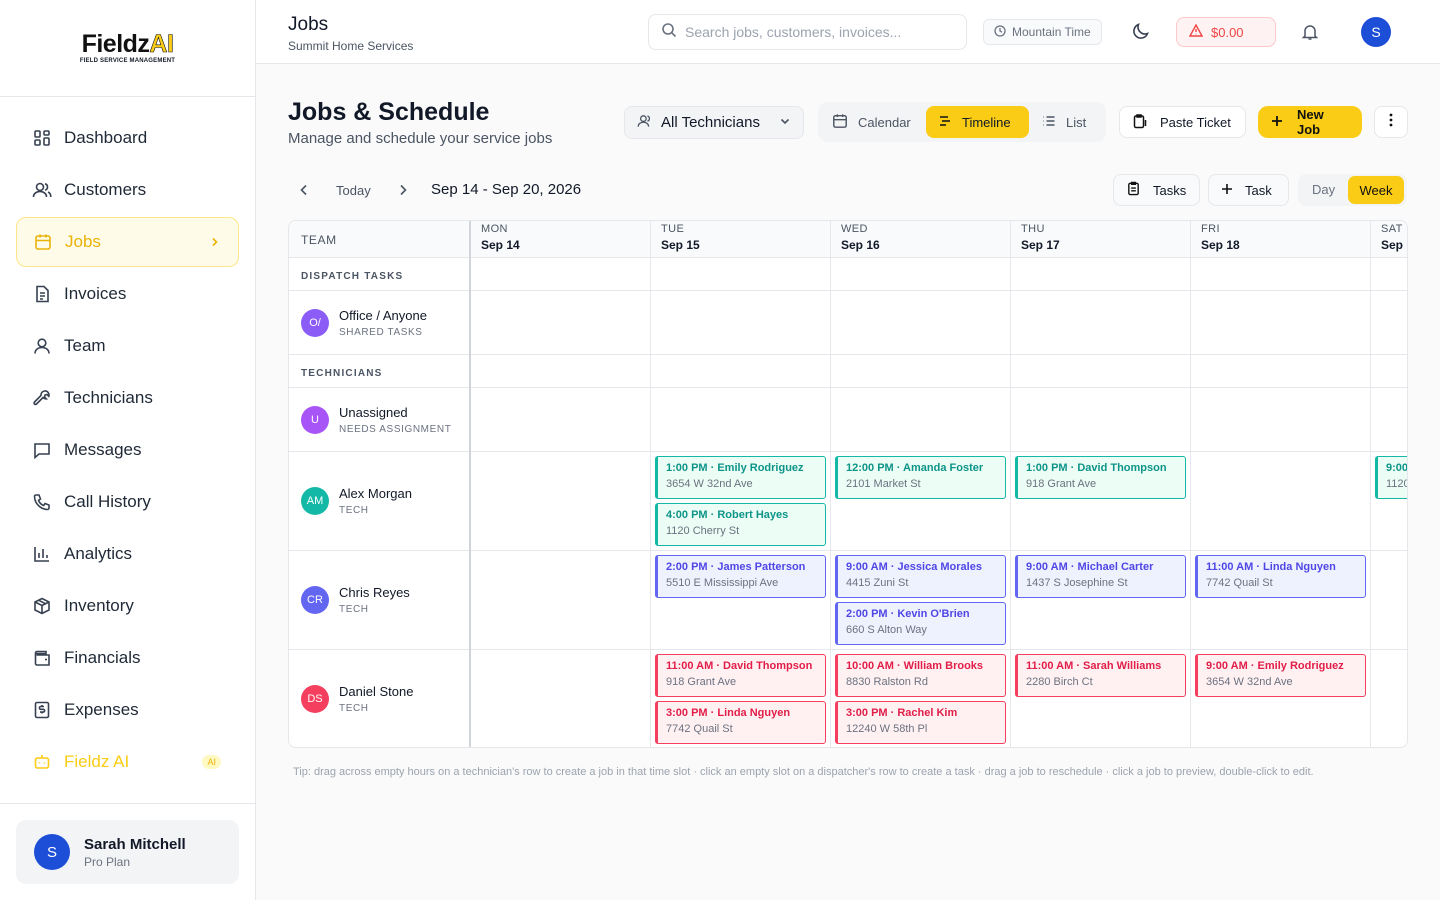 The image size is (1440, 900). What do you see at coordinates (645, 123) in the screenshot?
I see `users-icon` at bounding box center [645, 123].